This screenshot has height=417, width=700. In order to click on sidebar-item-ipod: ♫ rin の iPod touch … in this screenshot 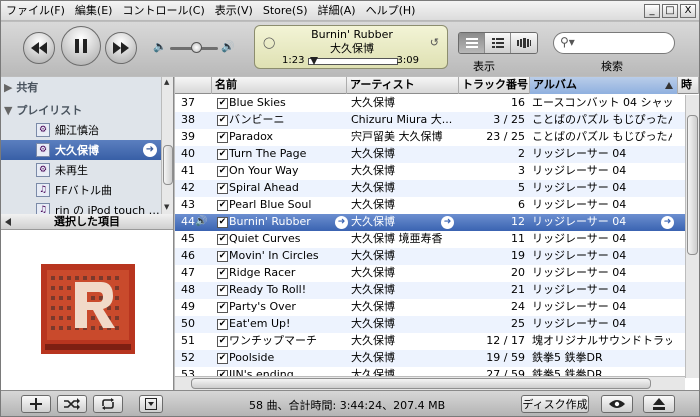, I will do `click(81, 207)`.